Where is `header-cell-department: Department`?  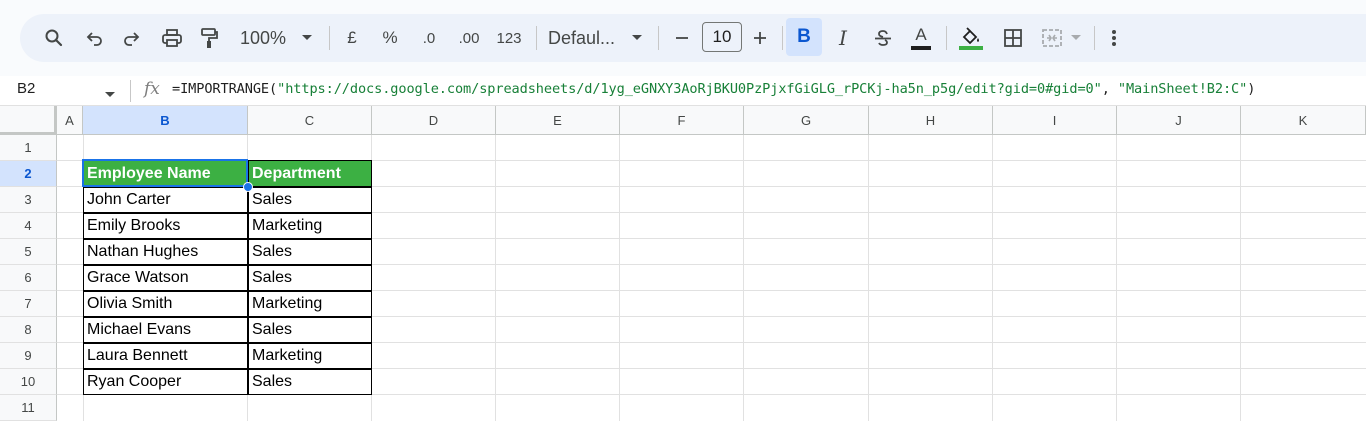
header-cell-department: Department is located at coordinates (310, 173).